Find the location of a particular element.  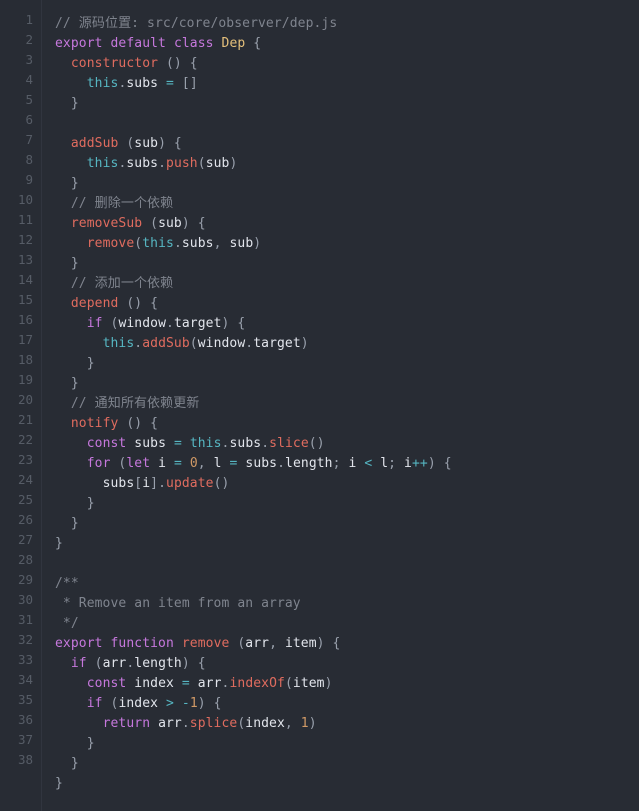

code-line: return arr.splice(index, 1) is located at coordinates (209, 723).